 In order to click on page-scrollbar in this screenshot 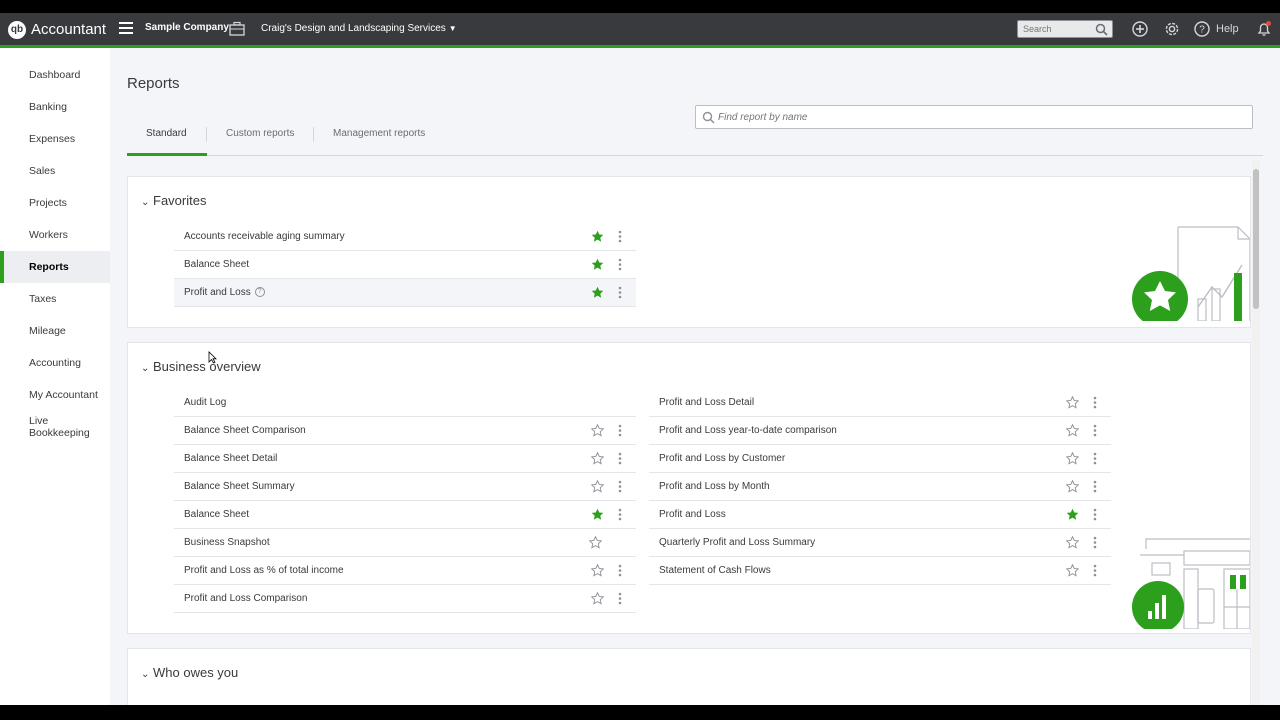, I will do `click(1256, 433)`.